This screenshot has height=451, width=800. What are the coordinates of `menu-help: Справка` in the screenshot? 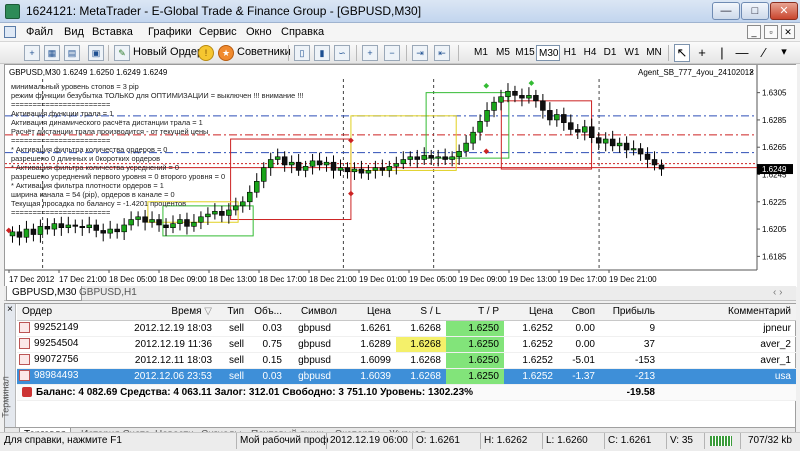 It's located at (302, 32).